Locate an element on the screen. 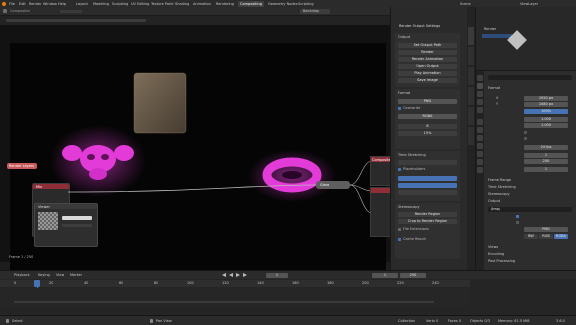 Image resolution: width=576 pixels, height=325 pixels. menu-render: Render is located at coordinates (35, 4).